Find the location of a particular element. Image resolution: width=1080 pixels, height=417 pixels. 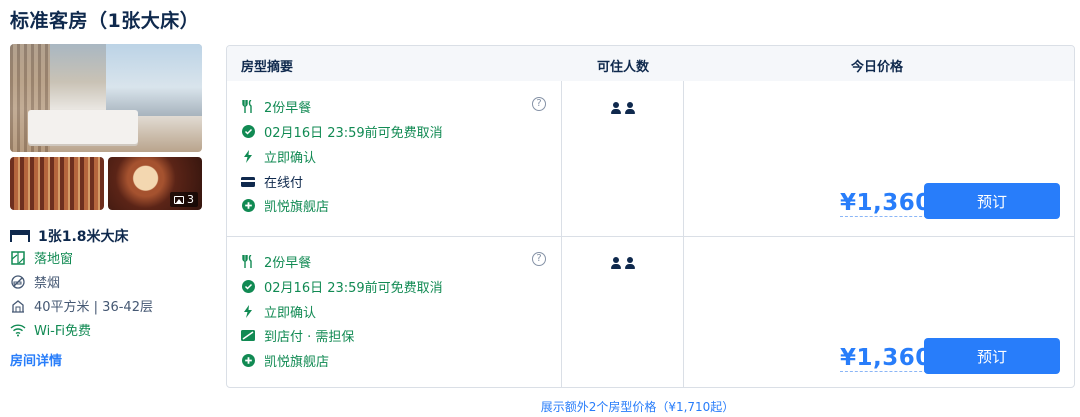

feature-label: 40平方米 | 36-42层 is located at coordinates (93, 307).